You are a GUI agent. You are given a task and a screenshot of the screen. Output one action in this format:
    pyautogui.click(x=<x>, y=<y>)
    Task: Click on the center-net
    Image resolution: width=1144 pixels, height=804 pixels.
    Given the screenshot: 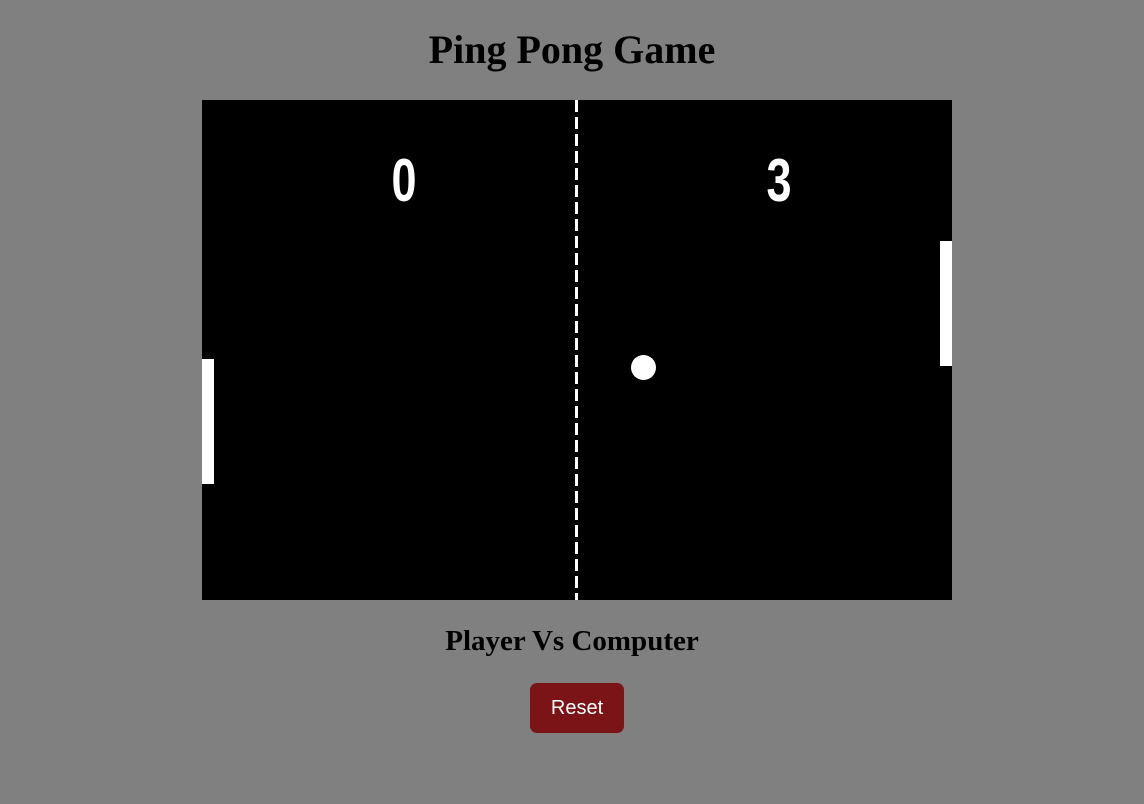 What is the action you would take?
    pyautogui.click(x=576, y=350)
    